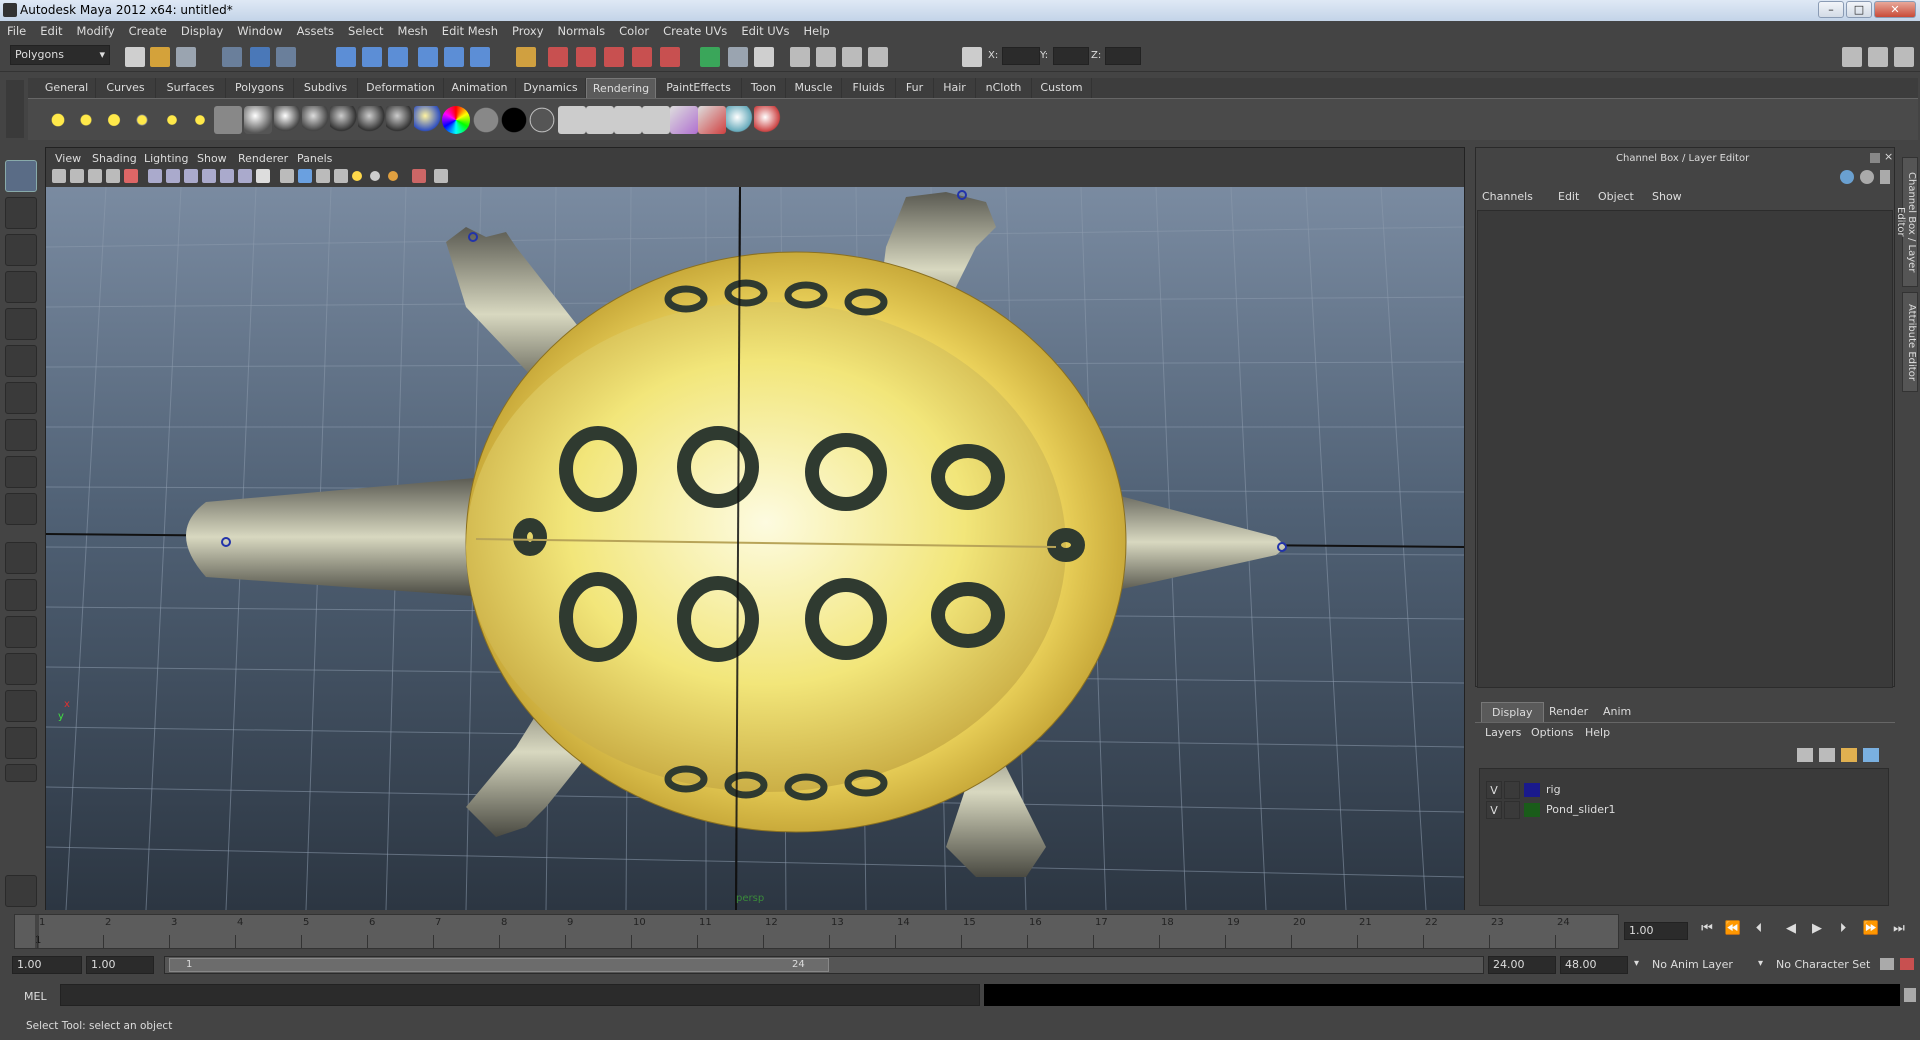 The height and width of the screenshot is (1040, 1920). I want to click on save-scene-icon, so click(186, 57).